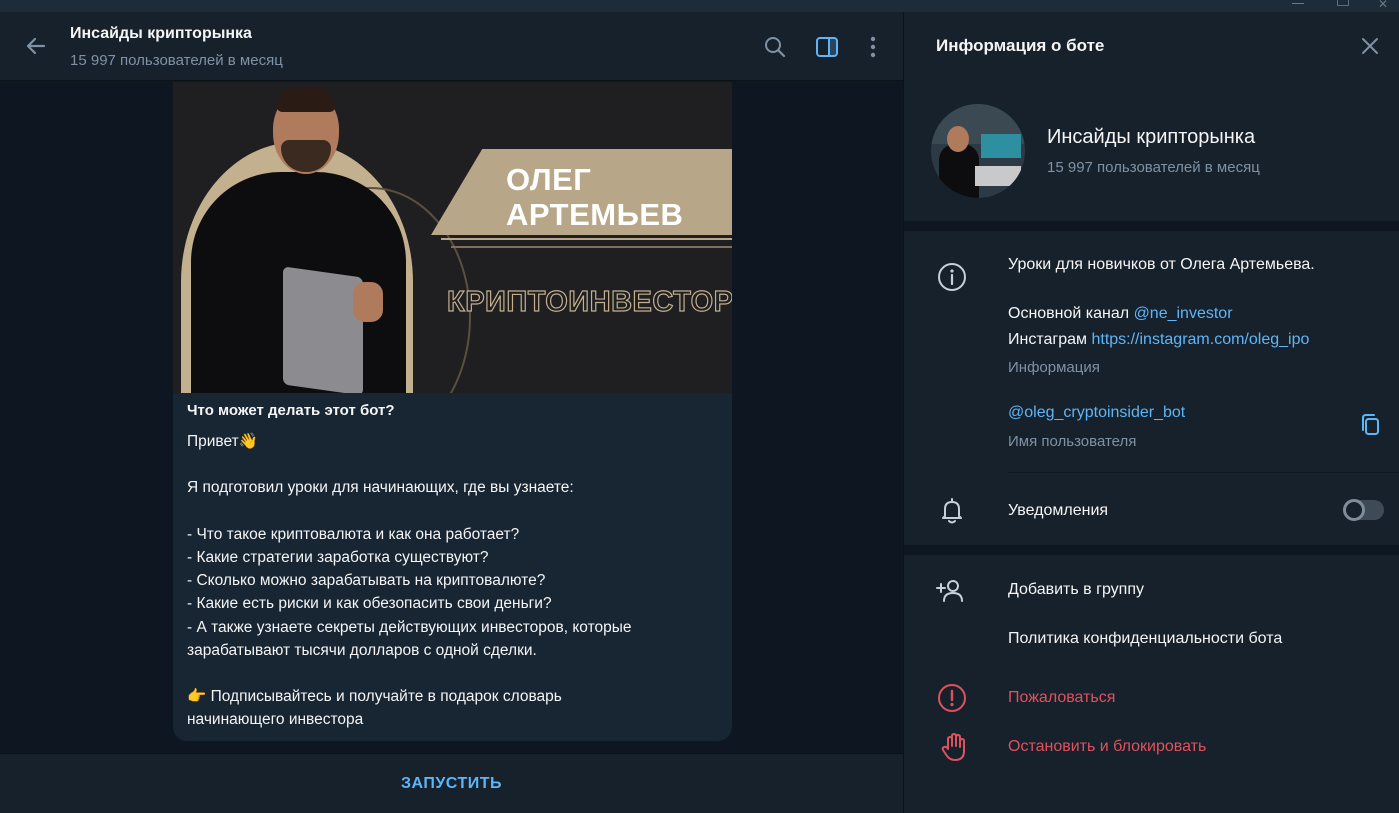  What do you see at coordinates (978, 151) in the screenshot?
I see `avatar` at bounding box center [978, 151].